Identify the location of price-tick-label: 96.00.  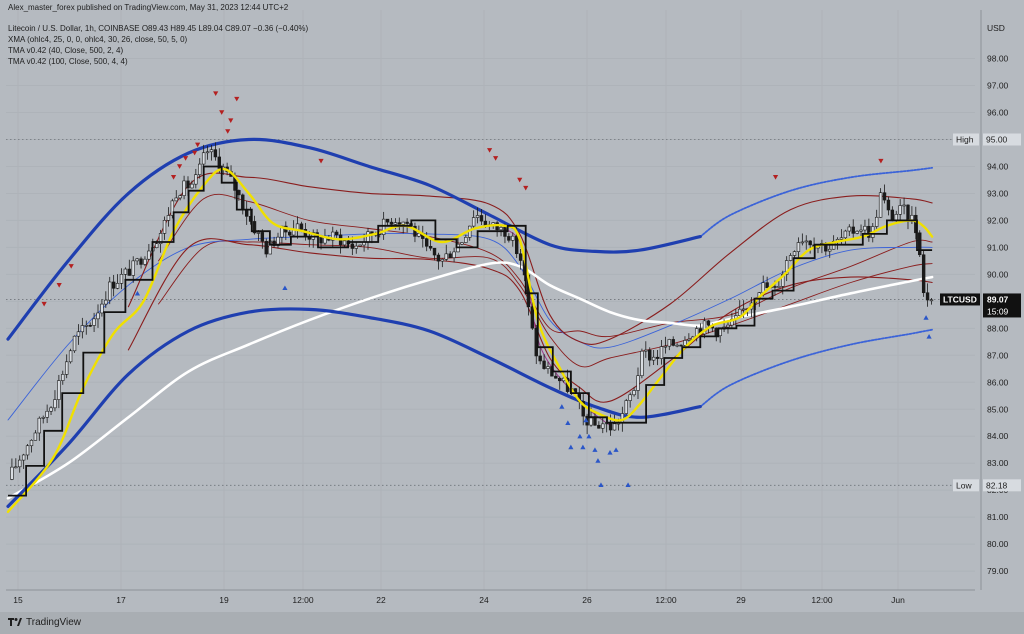
(998, 113).